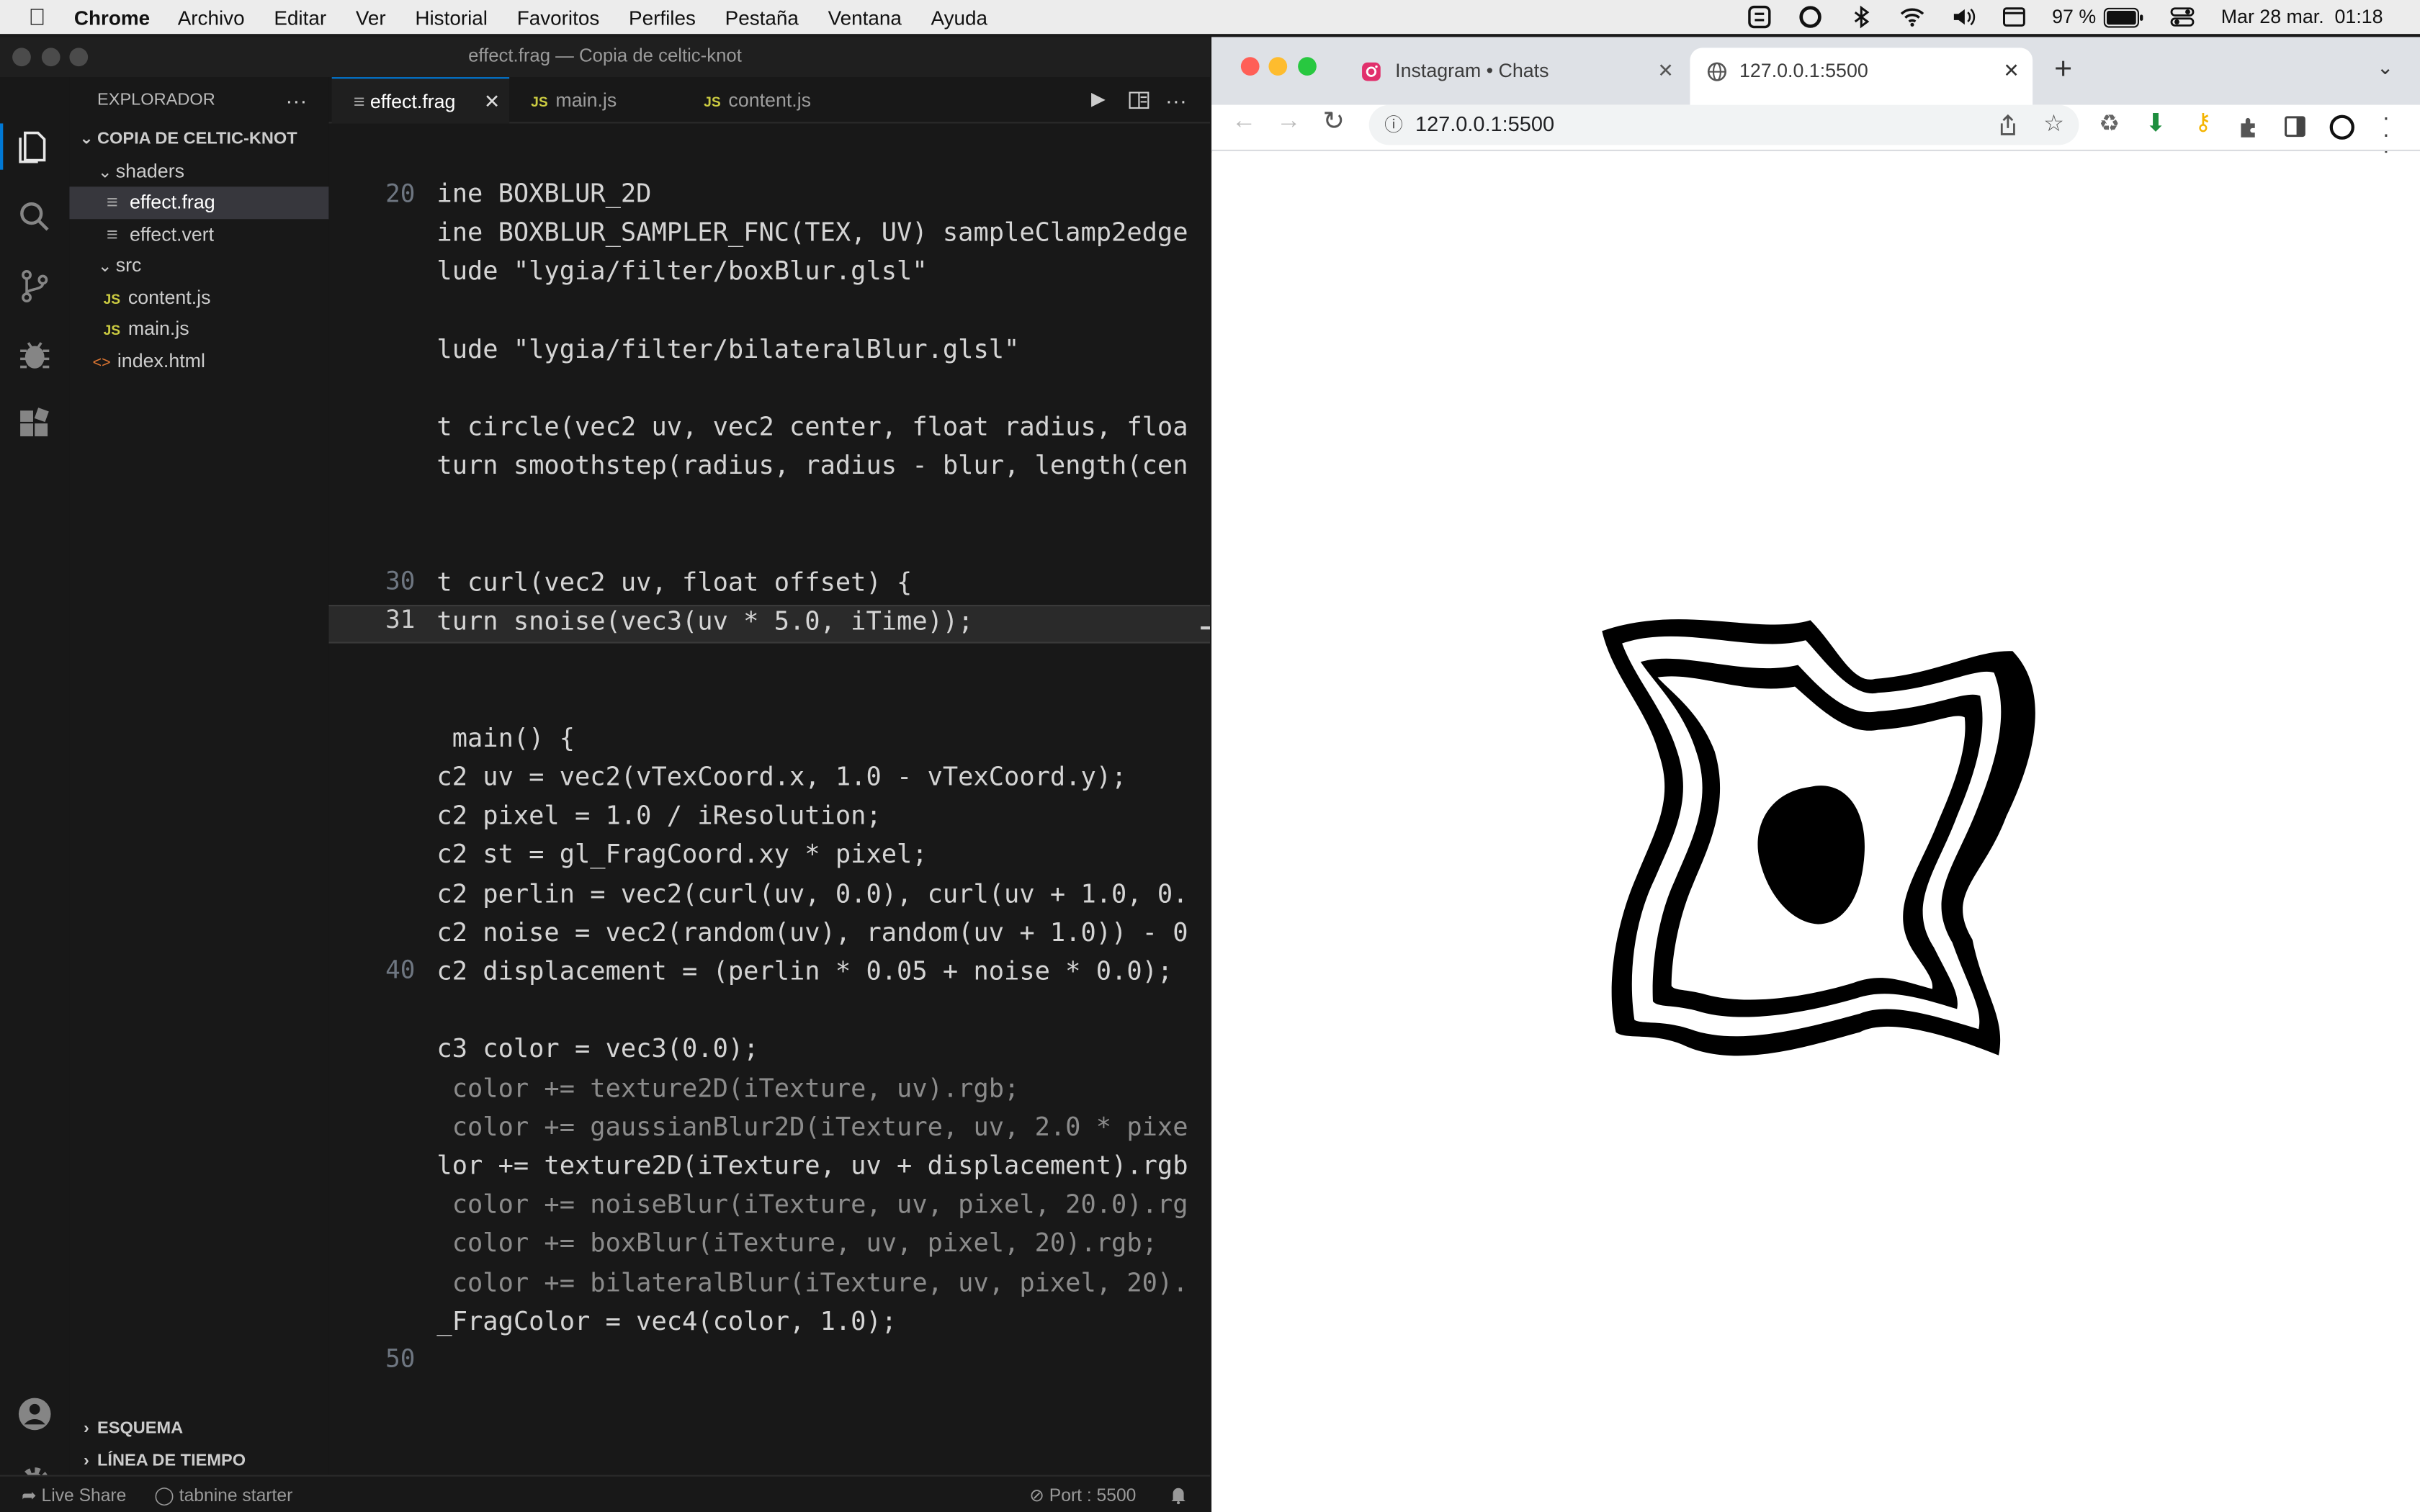 This screenshot has width=2420, height=1512. I want to click on tree-file-index-html: <> index.html, so click(198, 361).